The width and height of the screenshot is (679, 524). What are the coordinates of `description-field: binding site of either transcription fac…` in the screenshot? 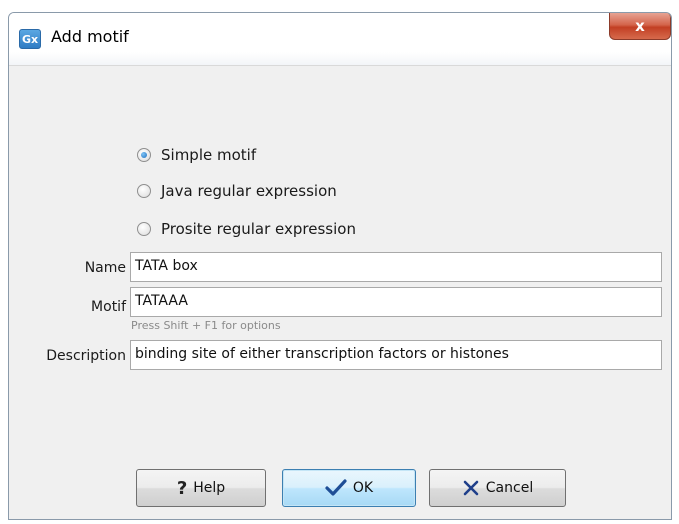 It's located at (396, 355).